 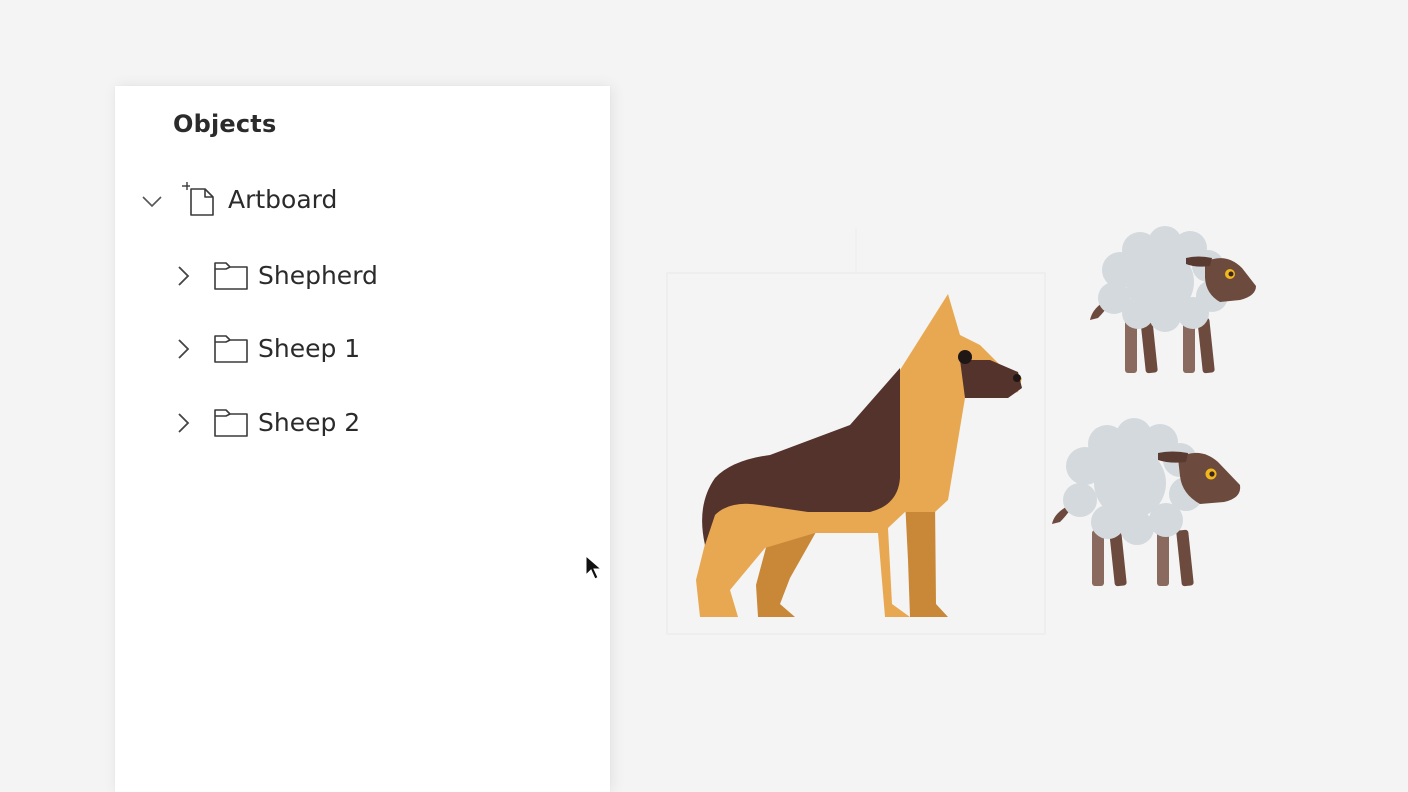 I want to click on tree-item-label: Shepherd, so click(x=318, y=275).